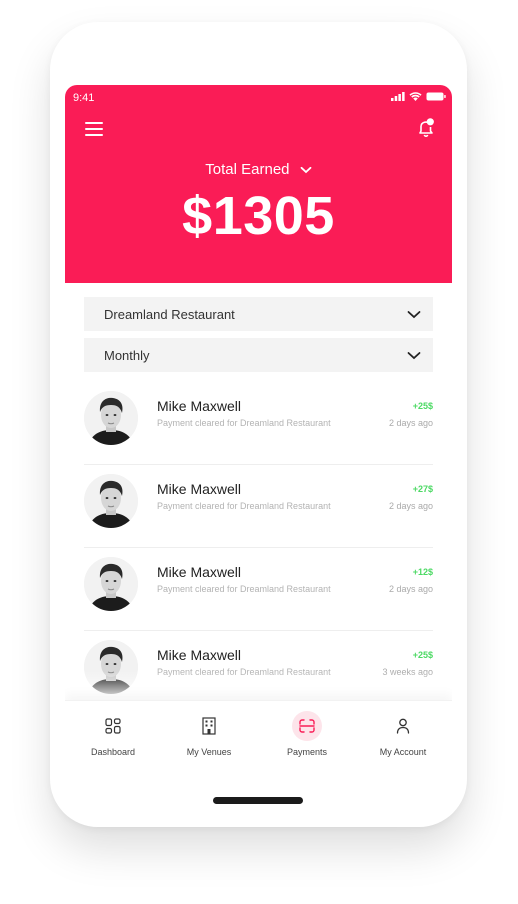 Image resolution: width=518 pixels, height=904 pixels. What do you see at coordinates (422, 489) in the screenshot?
I see `payment-amount: +27$` at bounding box center [422, 489].